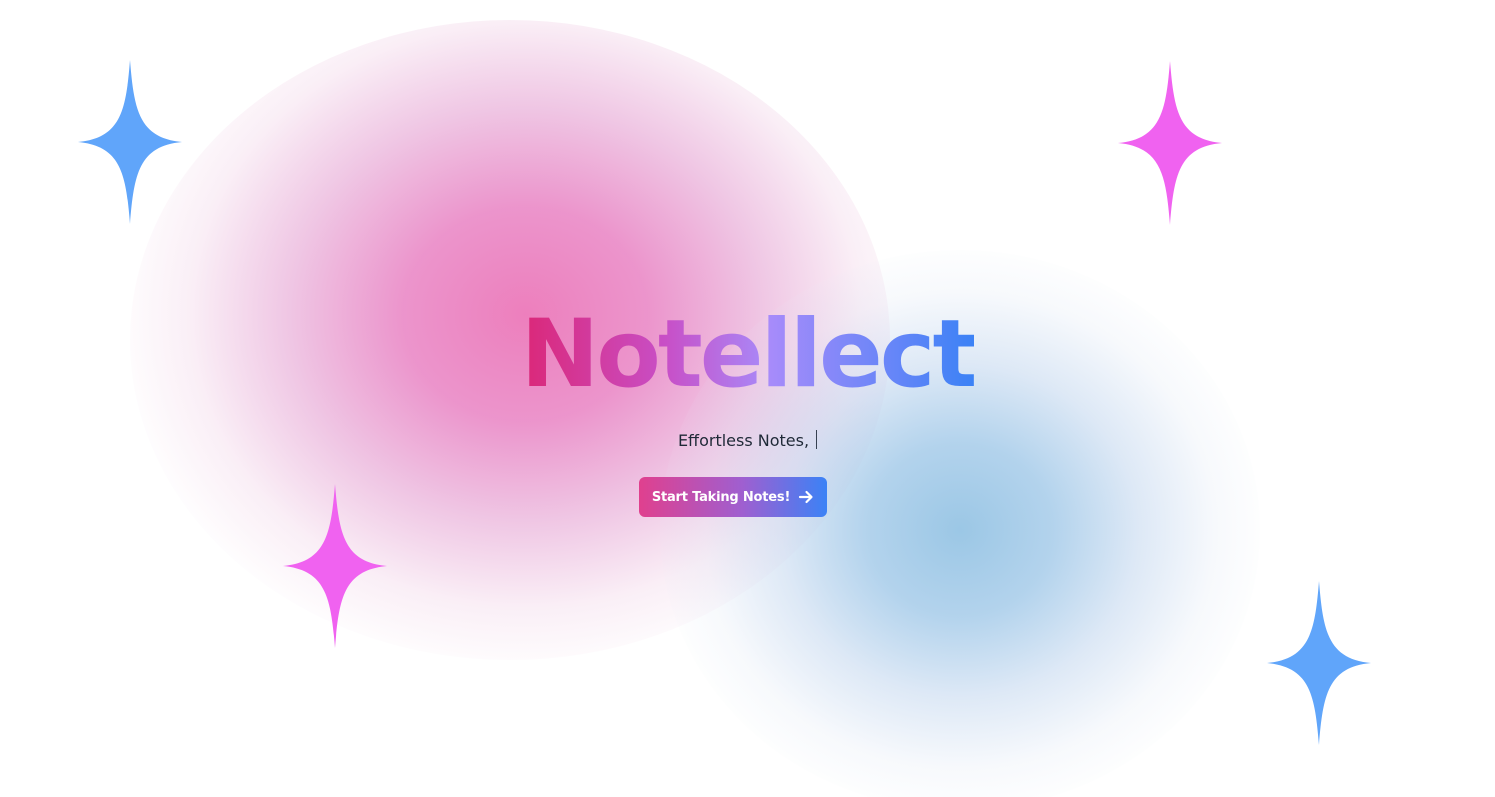 The image size is (1495, 797). I want to click on start-taking-notes-label: Start Taking Notes!, so click(721, 497).